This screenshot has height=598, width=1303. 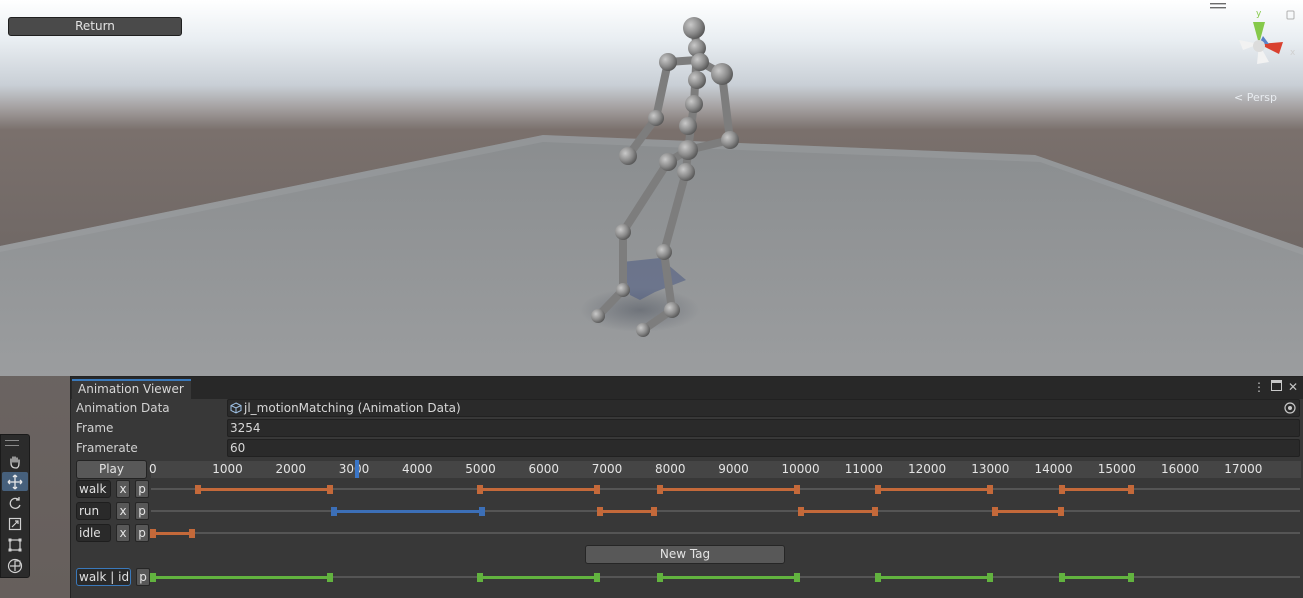 What do you see at coordinates (12, 443) in the screenshot?
I see `palette-grip-icon` at bounding box center [12, 443].